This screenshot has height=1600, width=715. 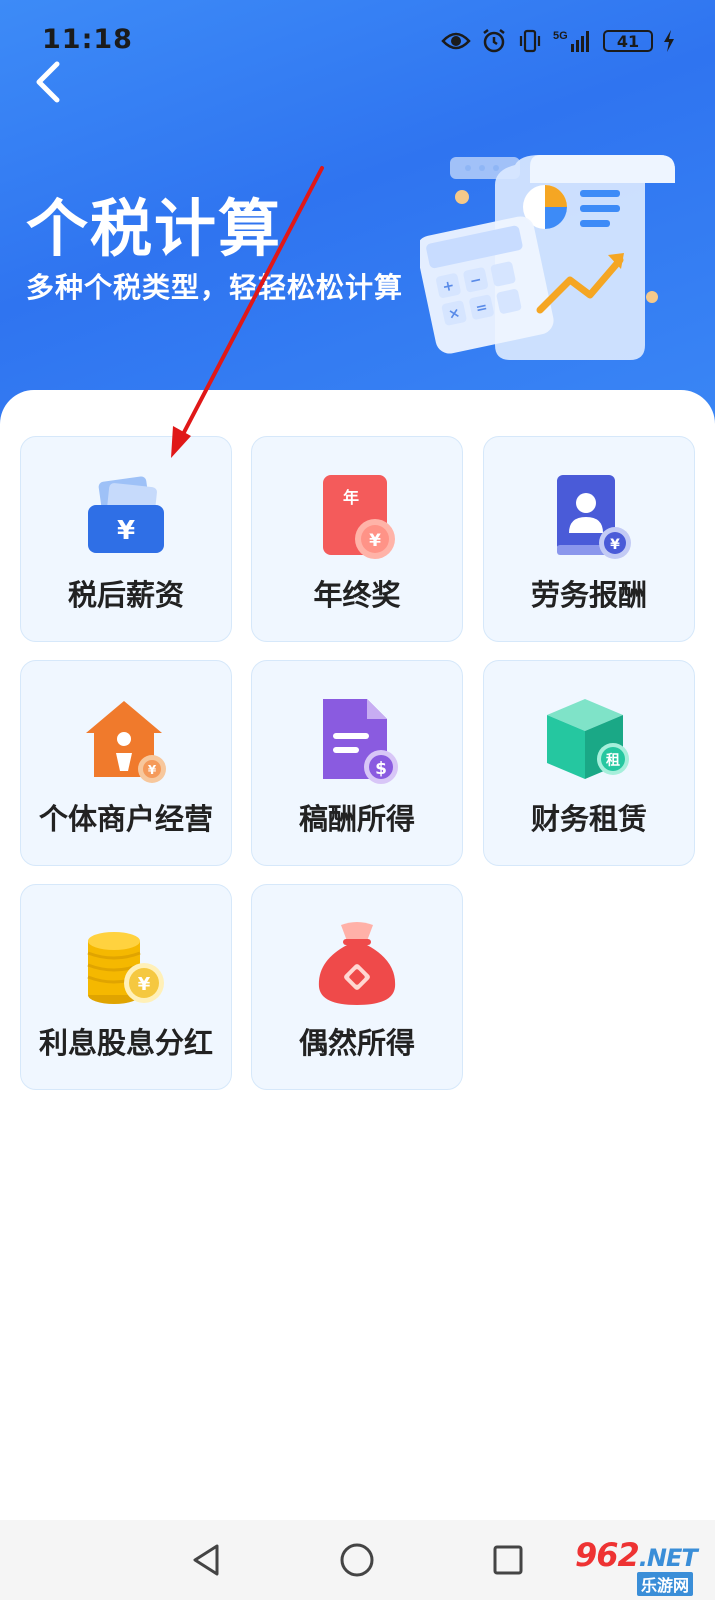 What do you see at coordinates (547, 257) in the screenshot?
I see `calculator-chart-illustration: + − × =` at bounding box center [547, 257].